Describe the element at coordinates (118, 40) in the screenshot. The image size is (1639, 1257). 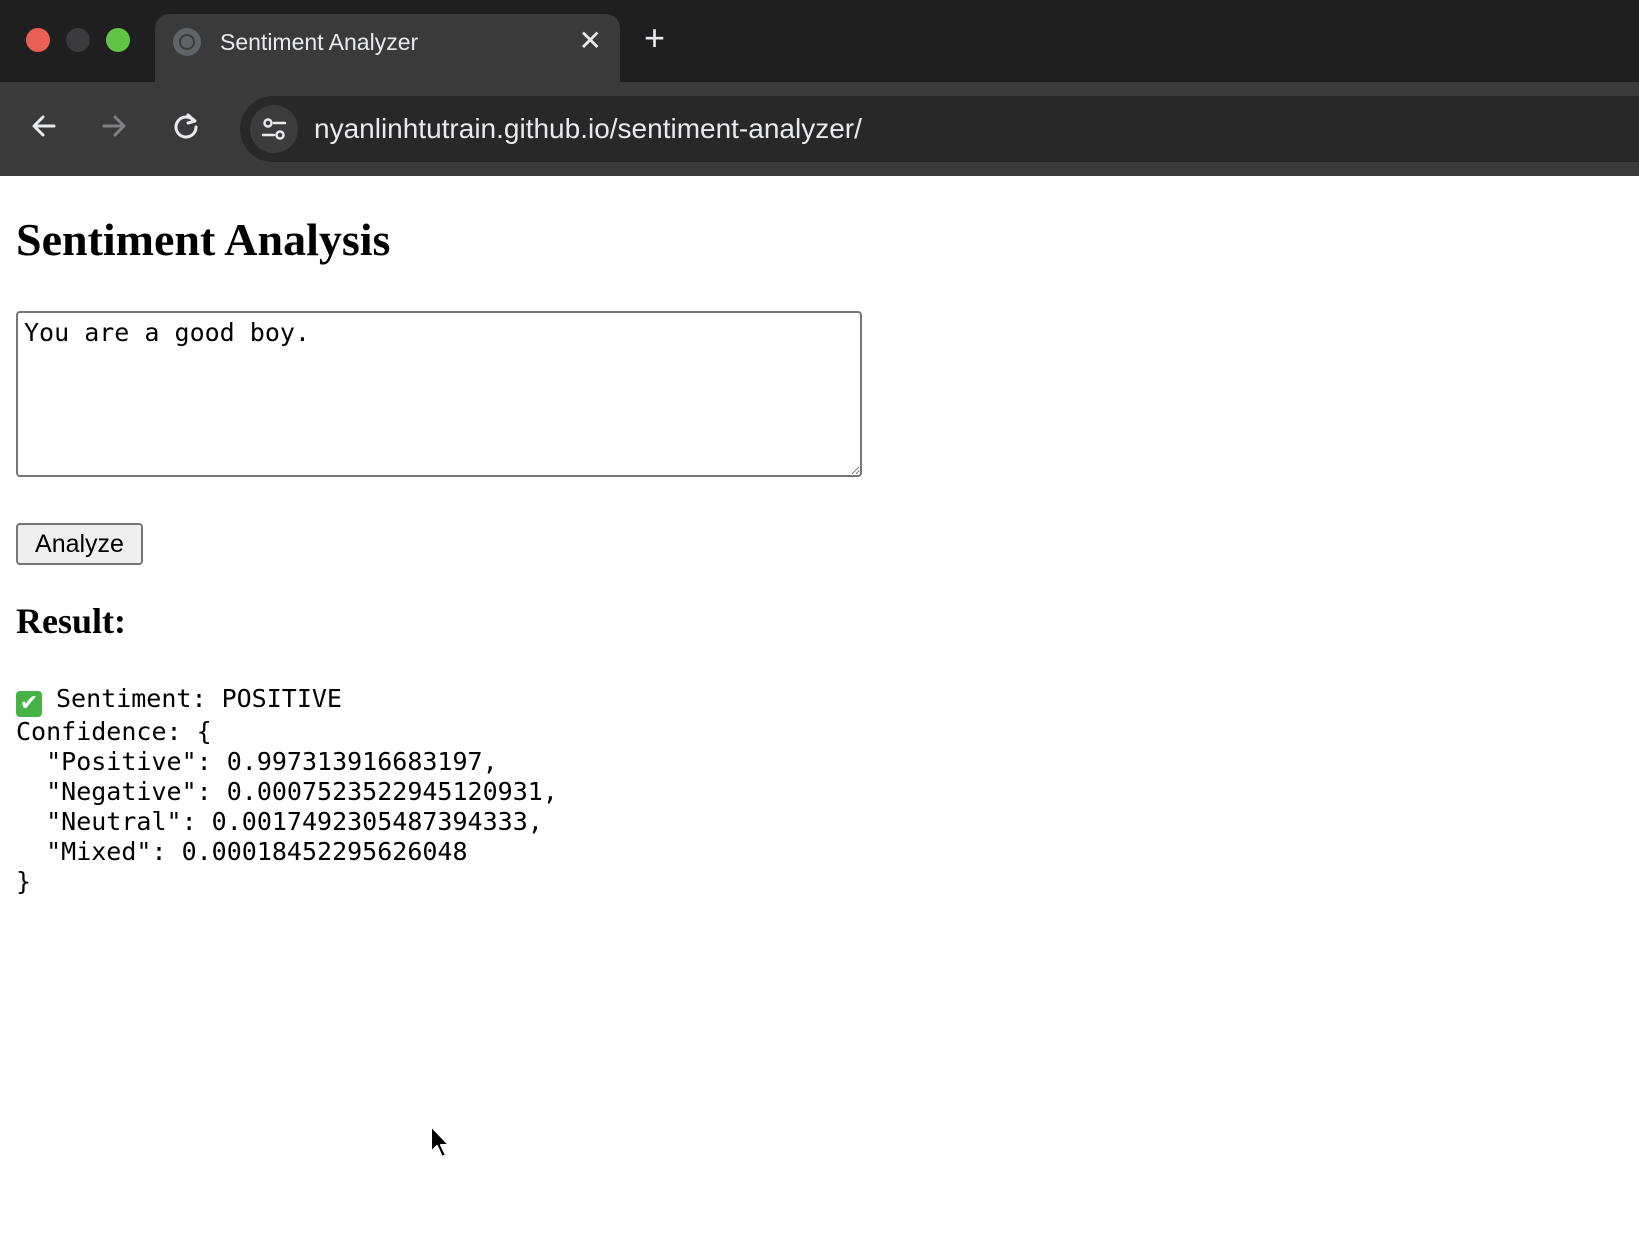
I see `maximize-window-button` at that location.